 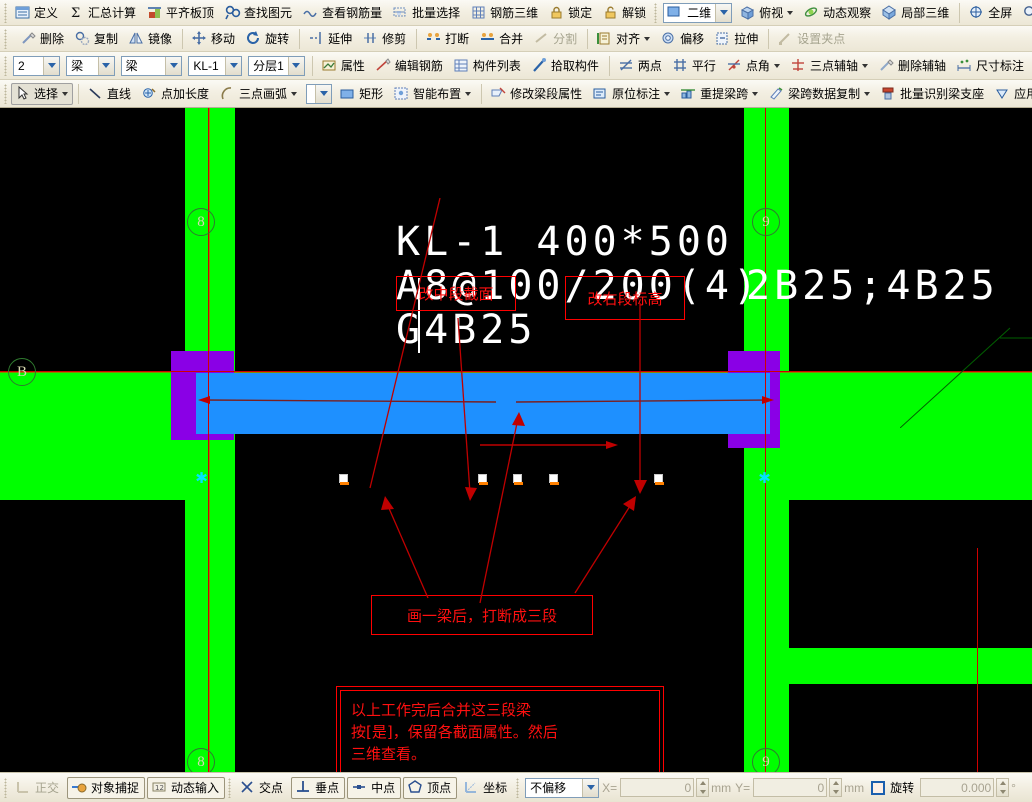 I want to click on axis-bubble-B-left: B, so click(x=22, y=372).